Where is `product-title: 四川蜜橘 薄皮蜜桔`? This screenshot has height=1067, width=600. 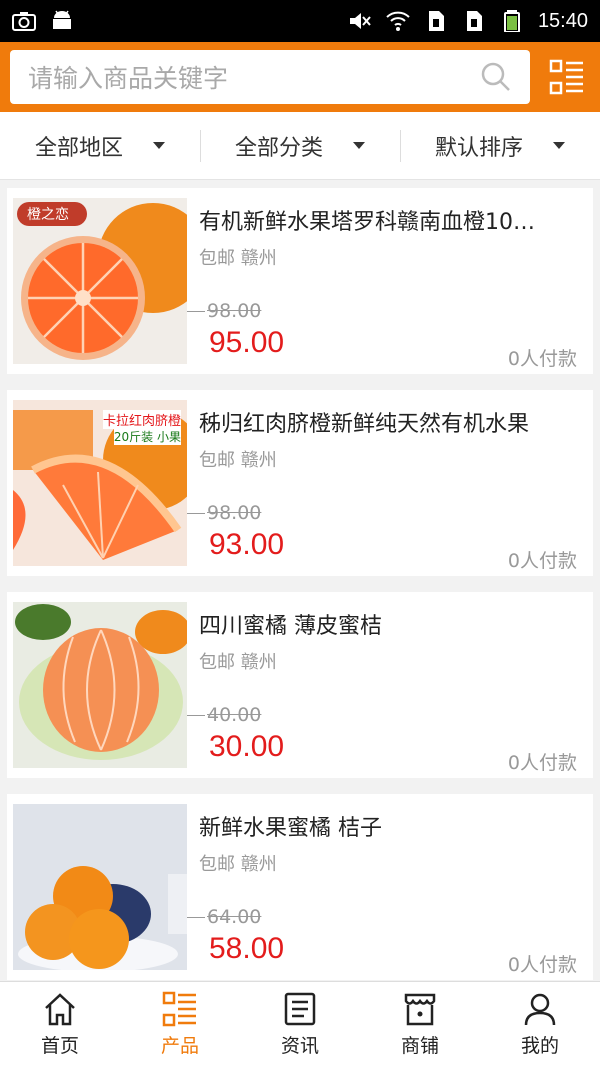 product-title: 四川蜜橘 薄皮蜜桔 is located at coordinates (290, 626).